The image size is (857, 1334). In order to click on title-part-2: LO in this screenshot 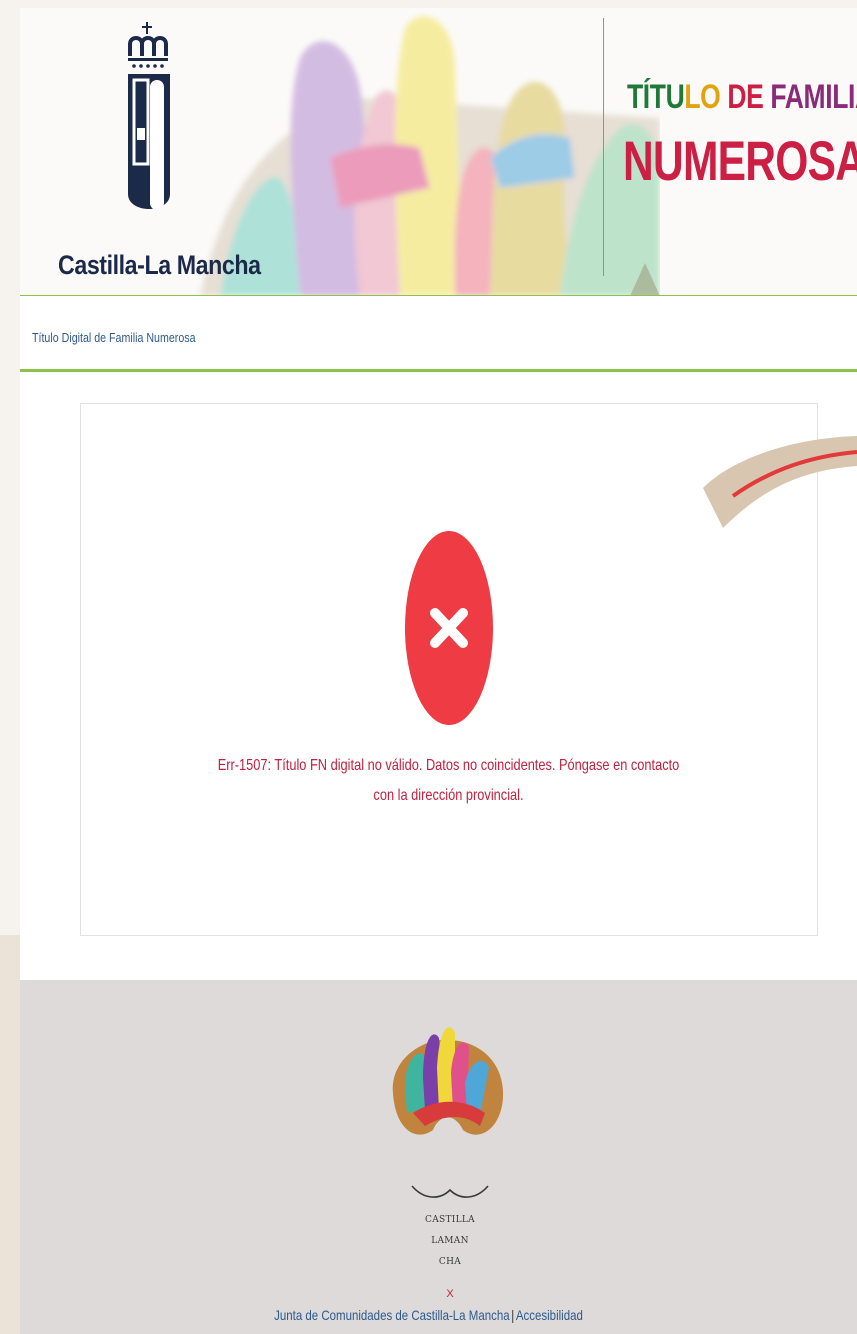, I will do `click(702, 97)`.